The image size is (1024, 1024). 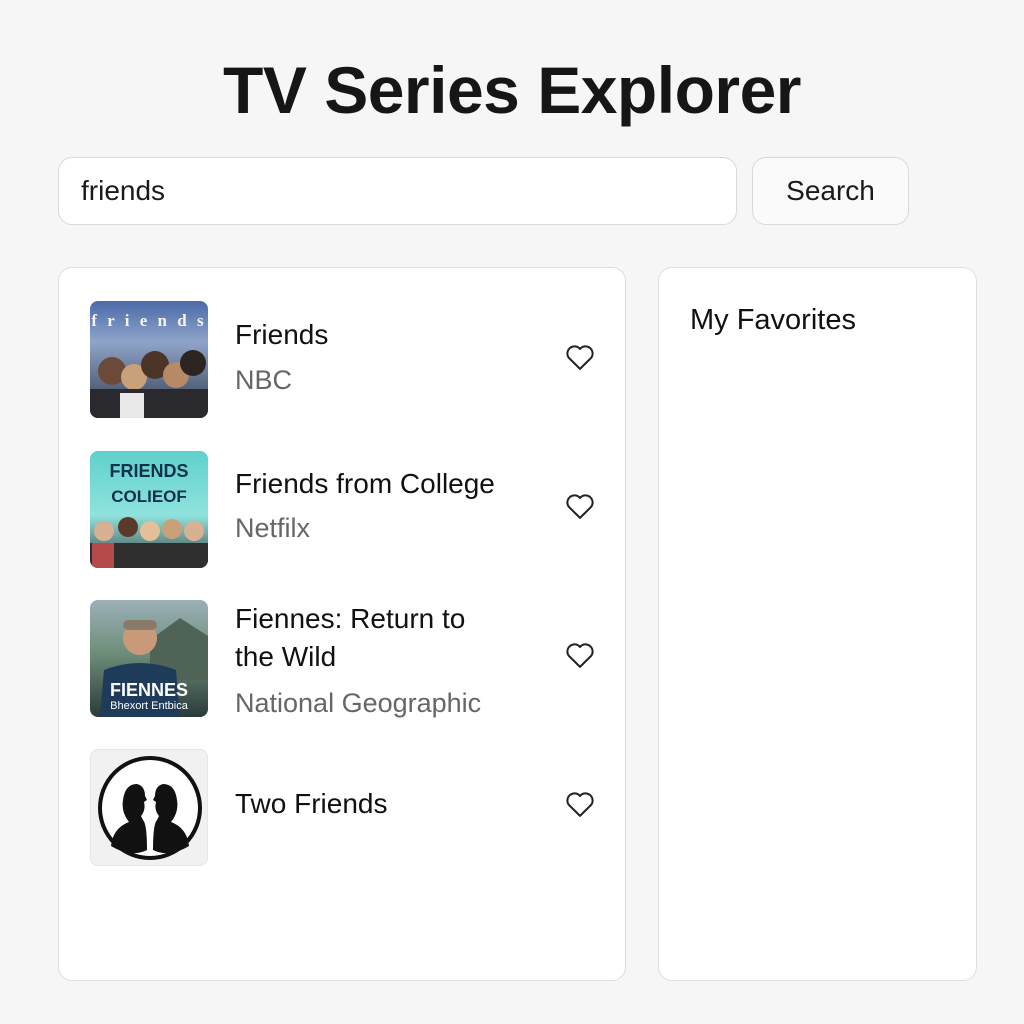 I want to click on page-title: TV Series Explorer, so click(x=512, y=90).